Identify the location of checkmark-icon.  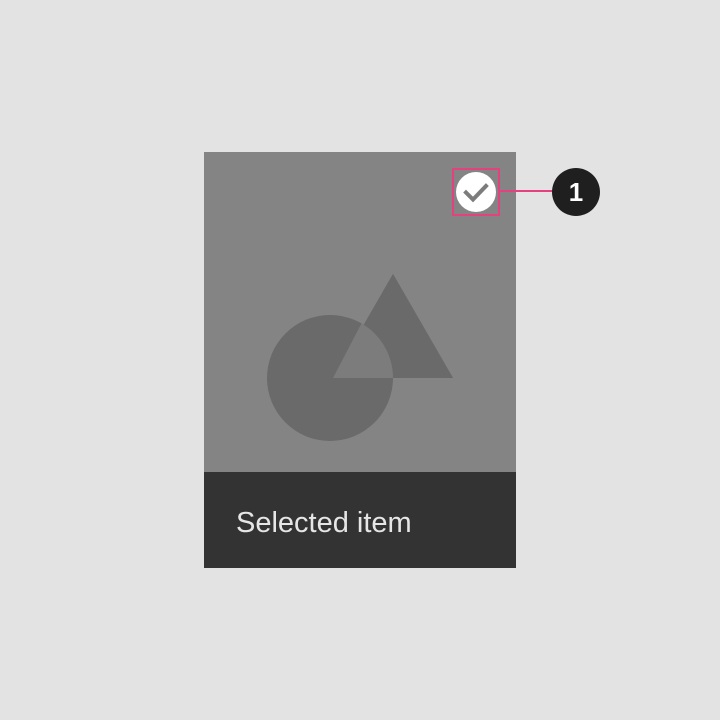
(476, 193).